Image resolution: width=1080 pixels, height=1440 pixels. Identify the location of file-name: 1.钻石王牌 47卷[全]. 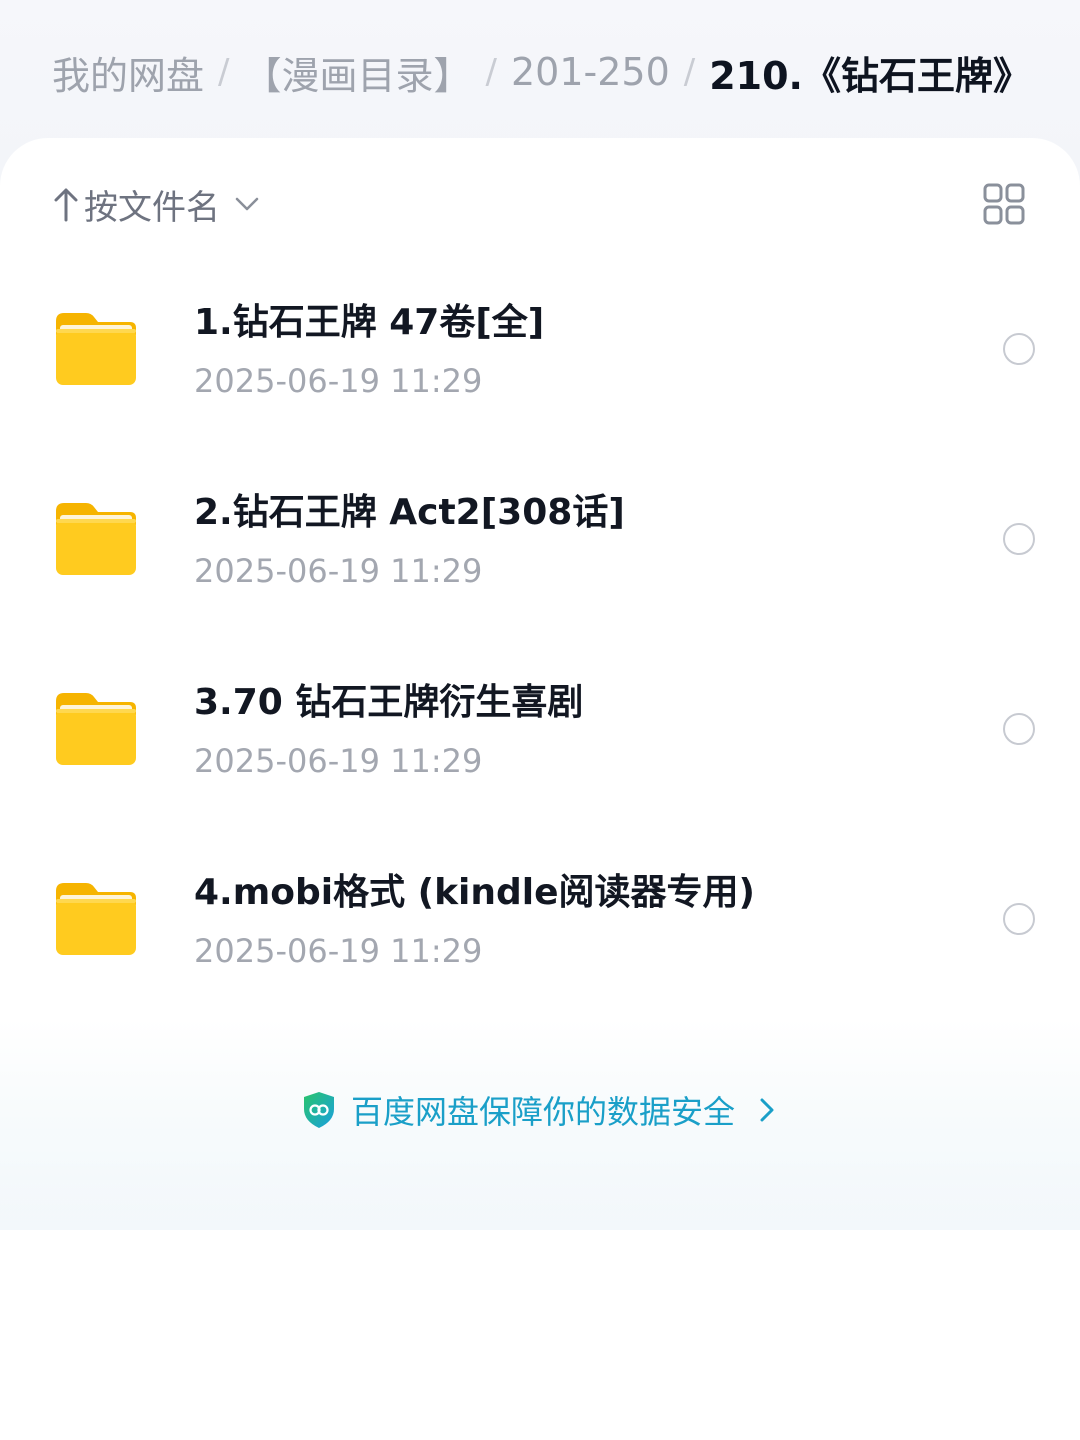
(369, 322).